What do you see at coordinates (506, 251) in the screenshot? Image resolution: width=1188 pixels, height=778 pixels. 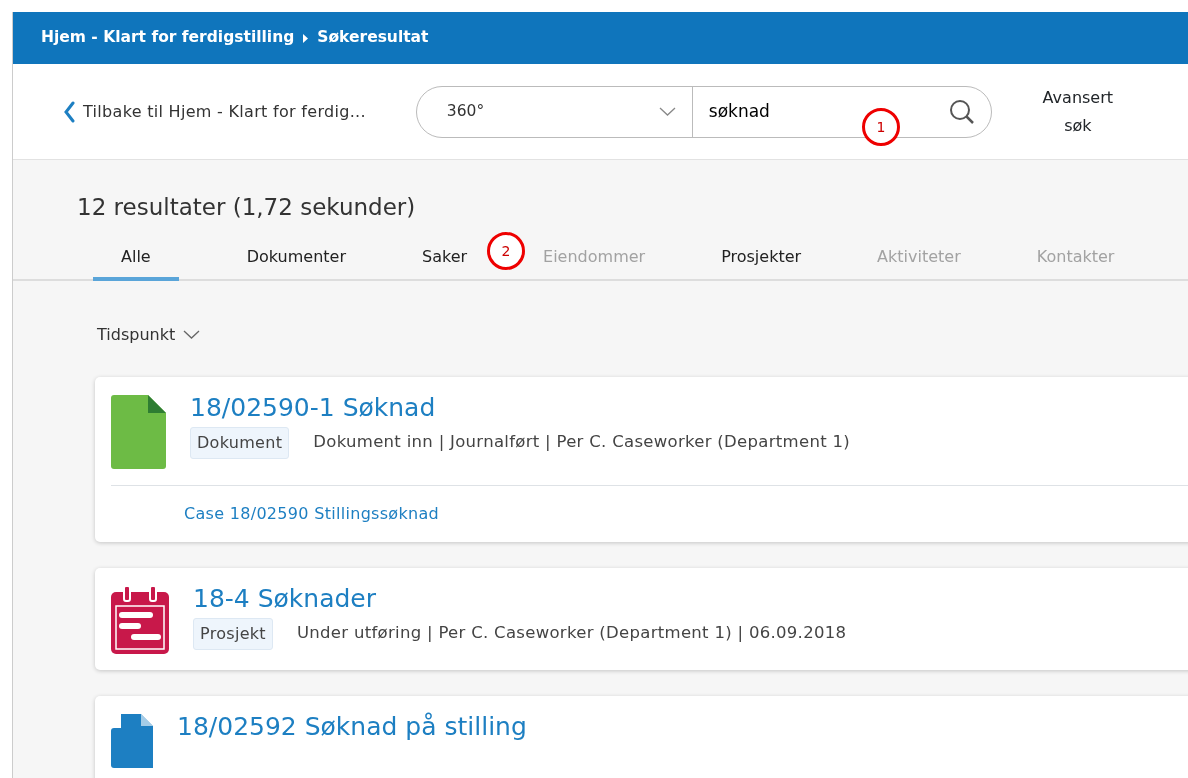 I see `annotation-marker: 2` at bounding box center [506, 251].